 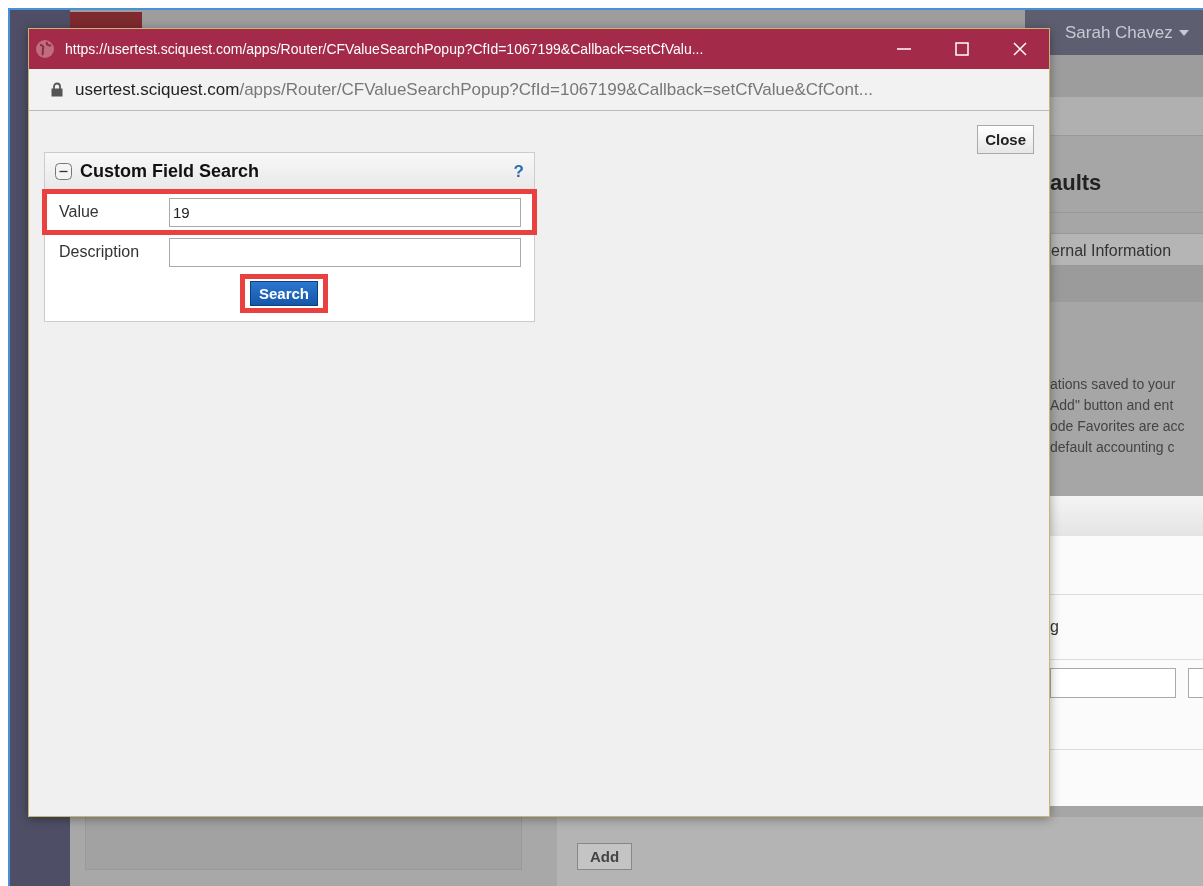 What do you see at coordinates (1054, 627) in the screenshot?
I see `card-text: g` at bounding box center [1054, 627].